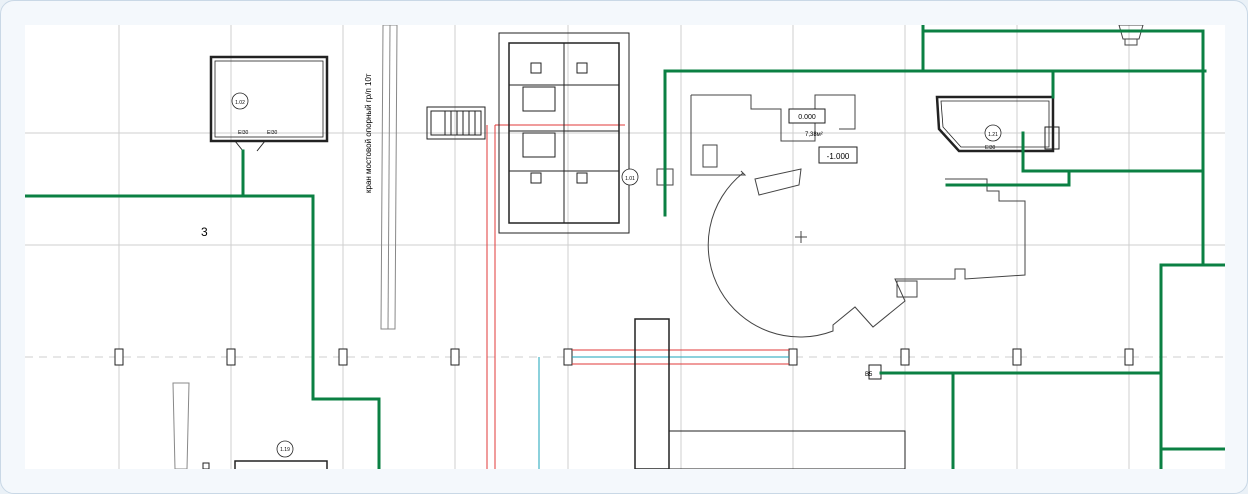 The height and width of the screenshot is (494, 1248). What do you see at coordinates (240, 103) in the screenshot?
I see `room-1-02-number: 1.02` at bounding box center [240, 103].